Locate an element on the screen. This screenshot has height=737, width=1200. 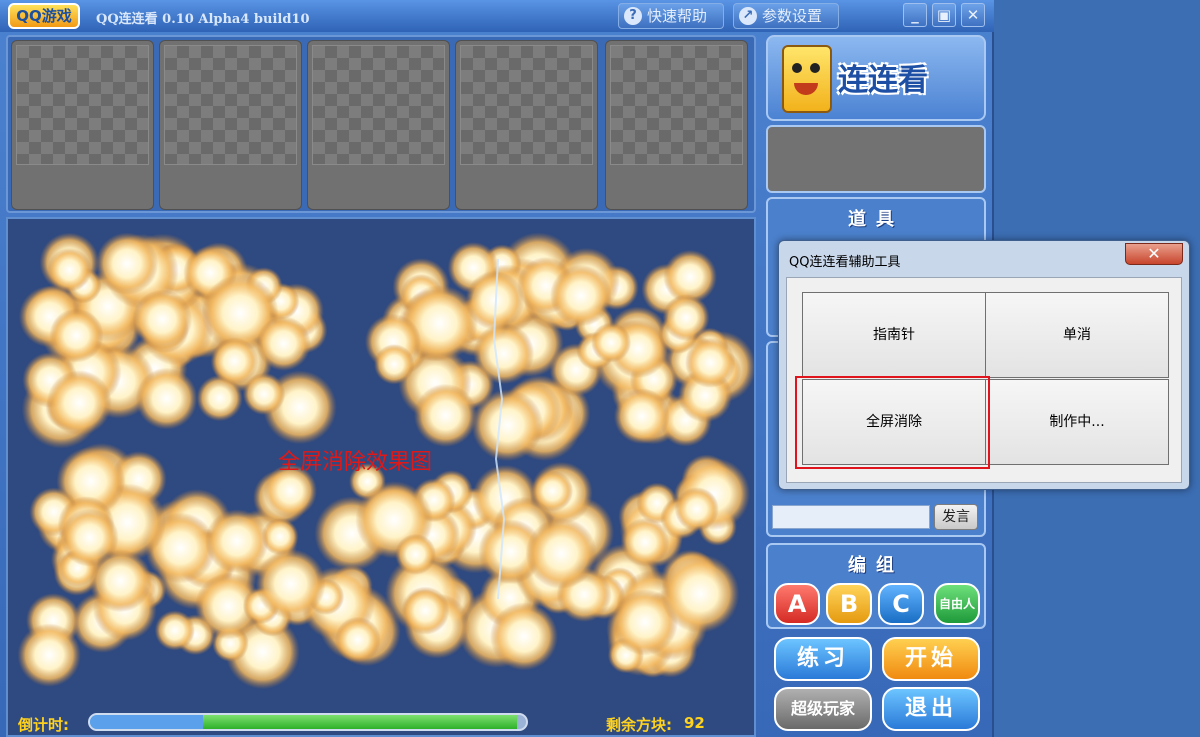
chat-input is located at coordinates (851, 517).